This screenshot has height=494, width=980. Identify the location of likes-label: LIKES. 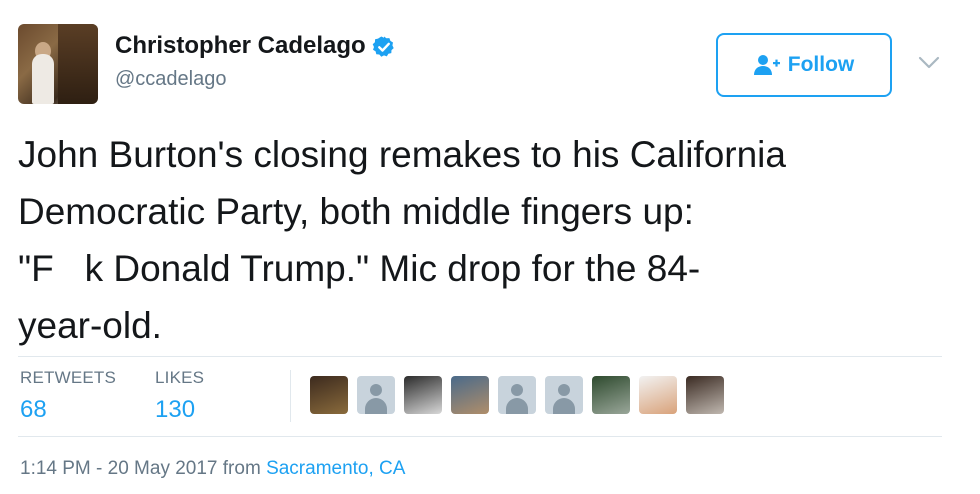
(180, 377).